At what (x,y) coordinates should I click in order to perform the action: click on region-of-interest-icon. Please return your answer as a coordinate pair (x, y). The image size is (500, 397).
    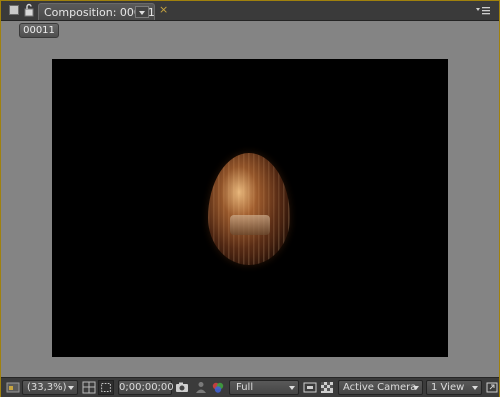
    Looking at the image, I should click on (106, 387).